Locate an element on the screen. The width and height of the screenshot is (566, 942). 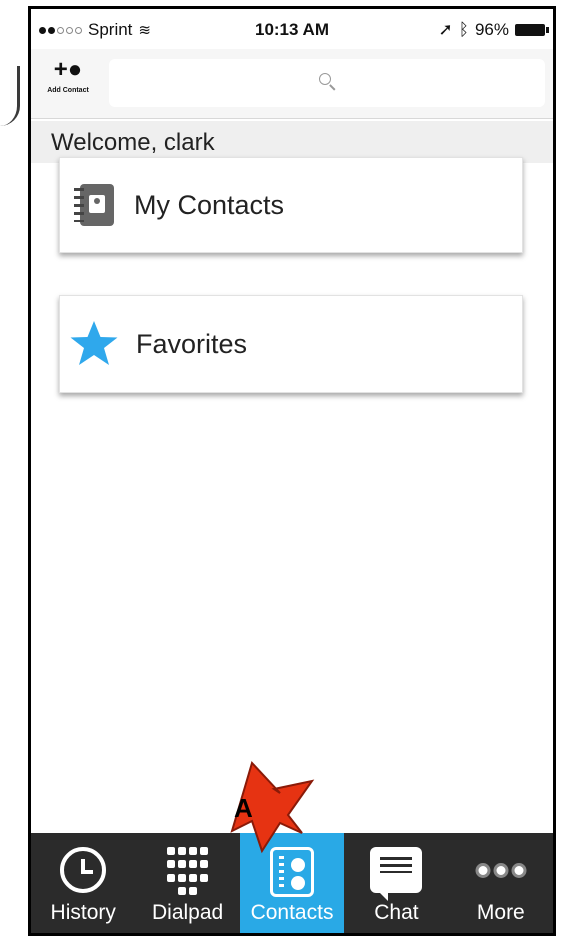
clock-icon is located at coordinates (83, 870).